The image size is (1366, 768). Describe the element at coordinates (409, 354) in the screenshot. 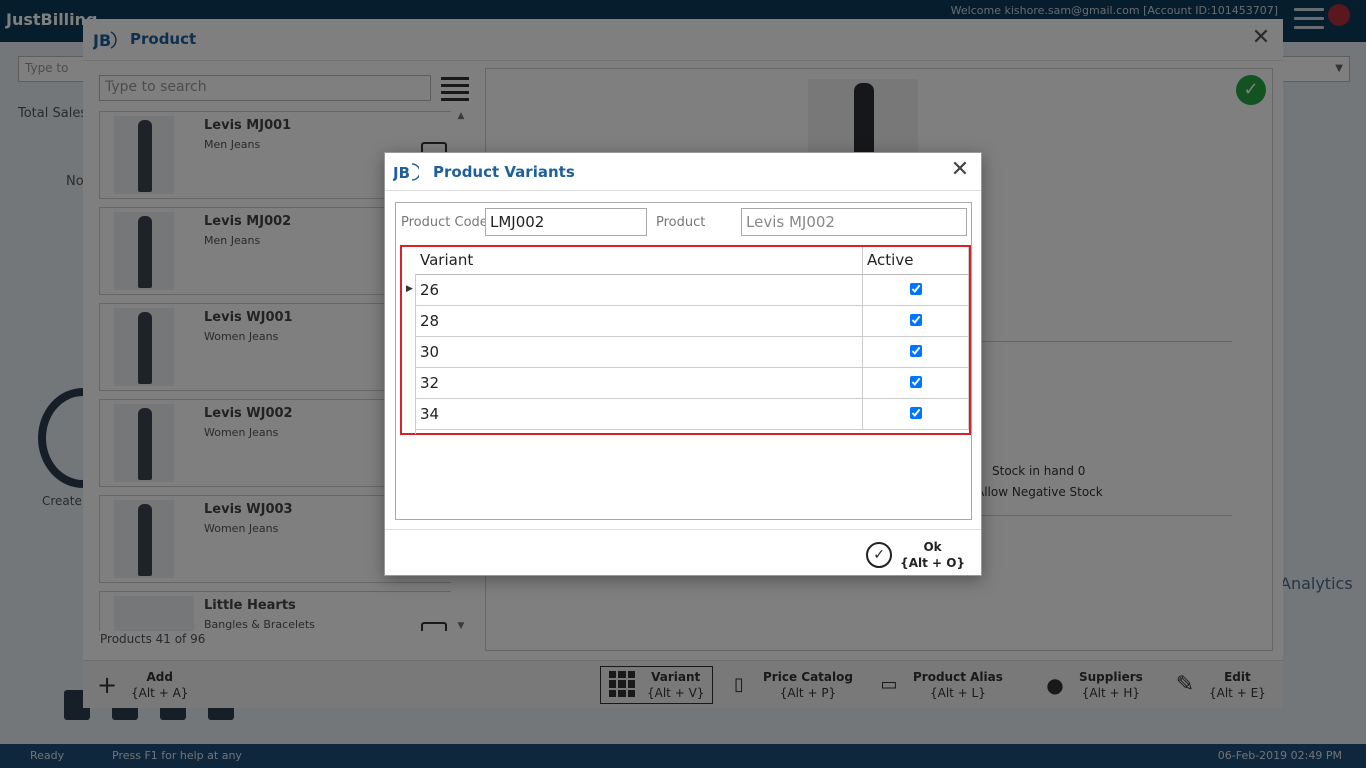

I see `row-header-column: ▶` at that location.